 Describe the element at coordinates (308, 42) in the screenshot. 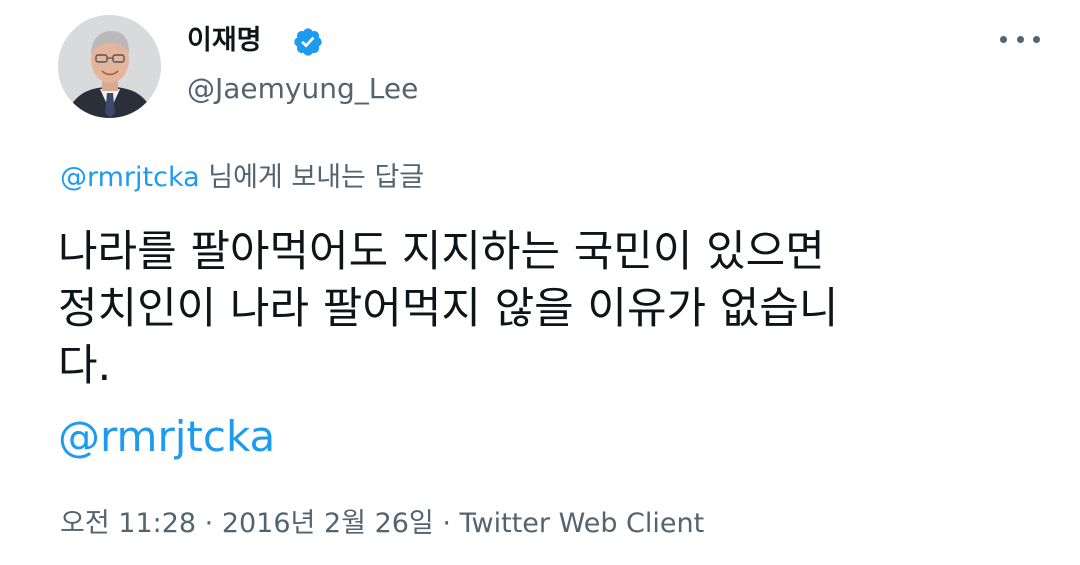

I see `verified-badge-icon` at that location.